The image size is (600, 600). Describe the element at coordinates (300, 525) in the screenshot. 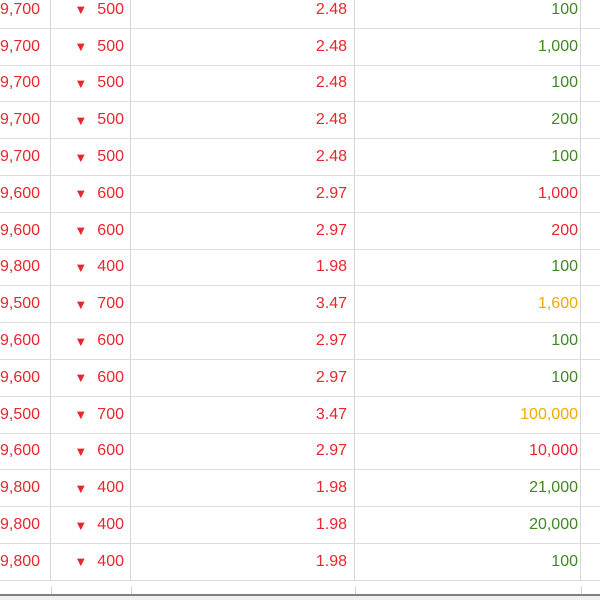

I see `table-row: 9,800 ▼ 400 1.98 20,000` at that location.